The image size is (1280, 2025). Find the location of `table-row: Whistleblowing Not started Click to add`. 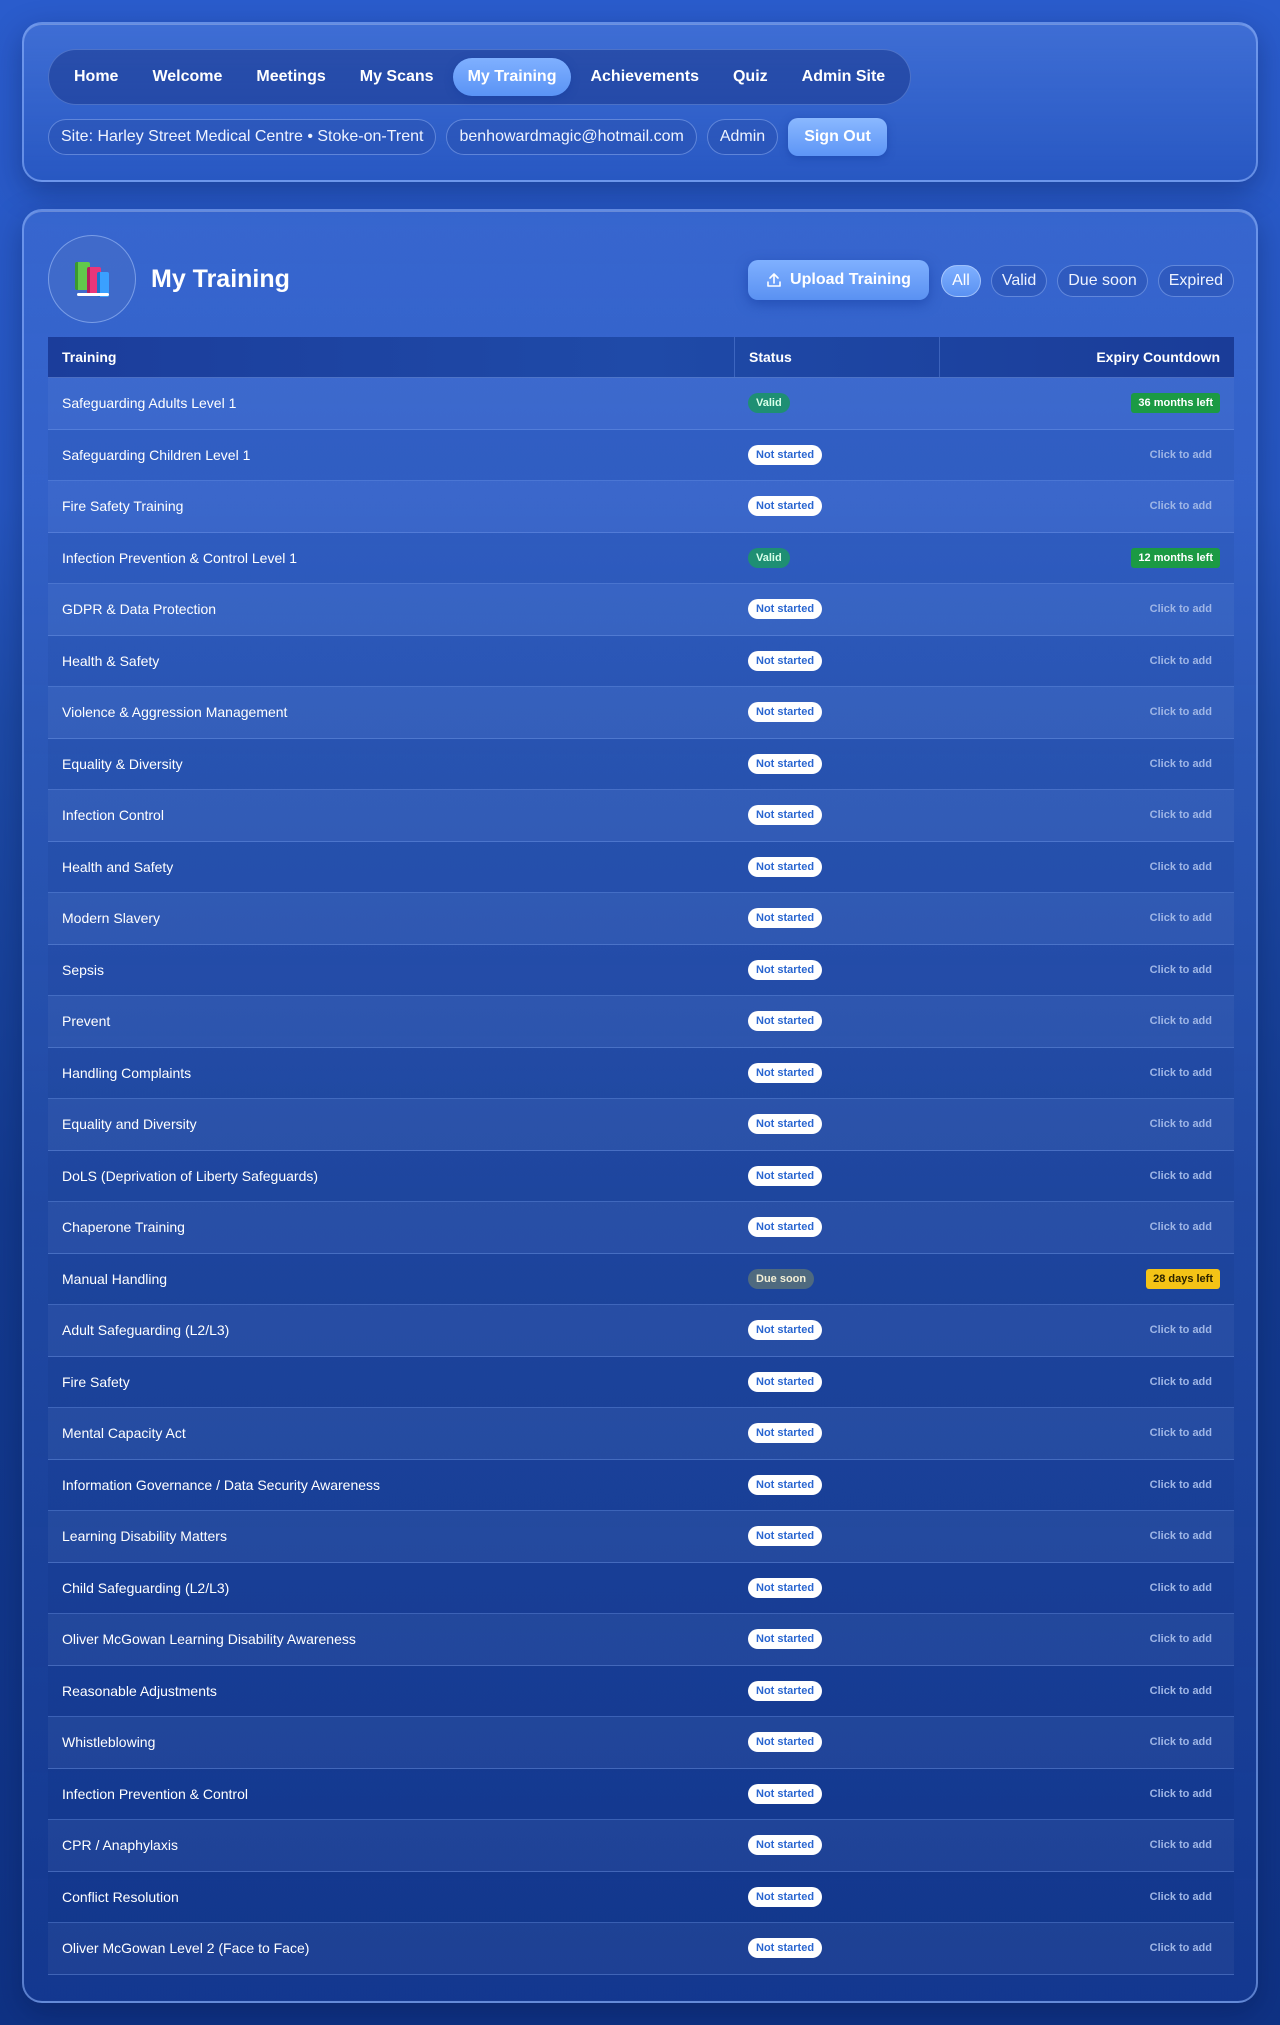

table-row: Whistleblowing Not started Click to add is located at coordinates (641, 1743).